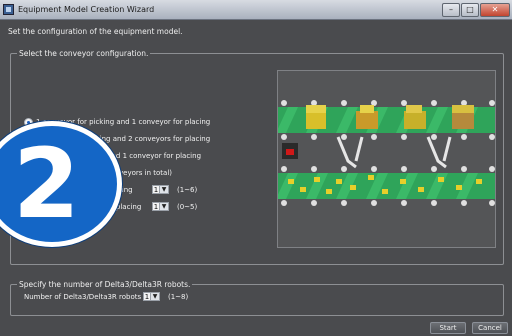 Image resolution: width=512 pixels, height=336 pixels. What do you see at coordinates (448, 328) in the screenshot?
I see `start-button: Start` at bounding box center [448, 328].